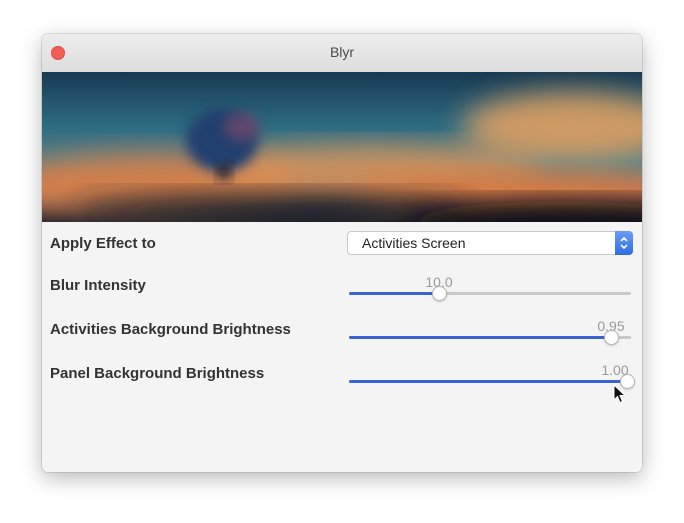 The width and height of the screenshot is (684, 523). What do you see at coordinates (620, 394) in the screenshot?
I see `mouse-pointer-icon` at bounding box center [620, 394].